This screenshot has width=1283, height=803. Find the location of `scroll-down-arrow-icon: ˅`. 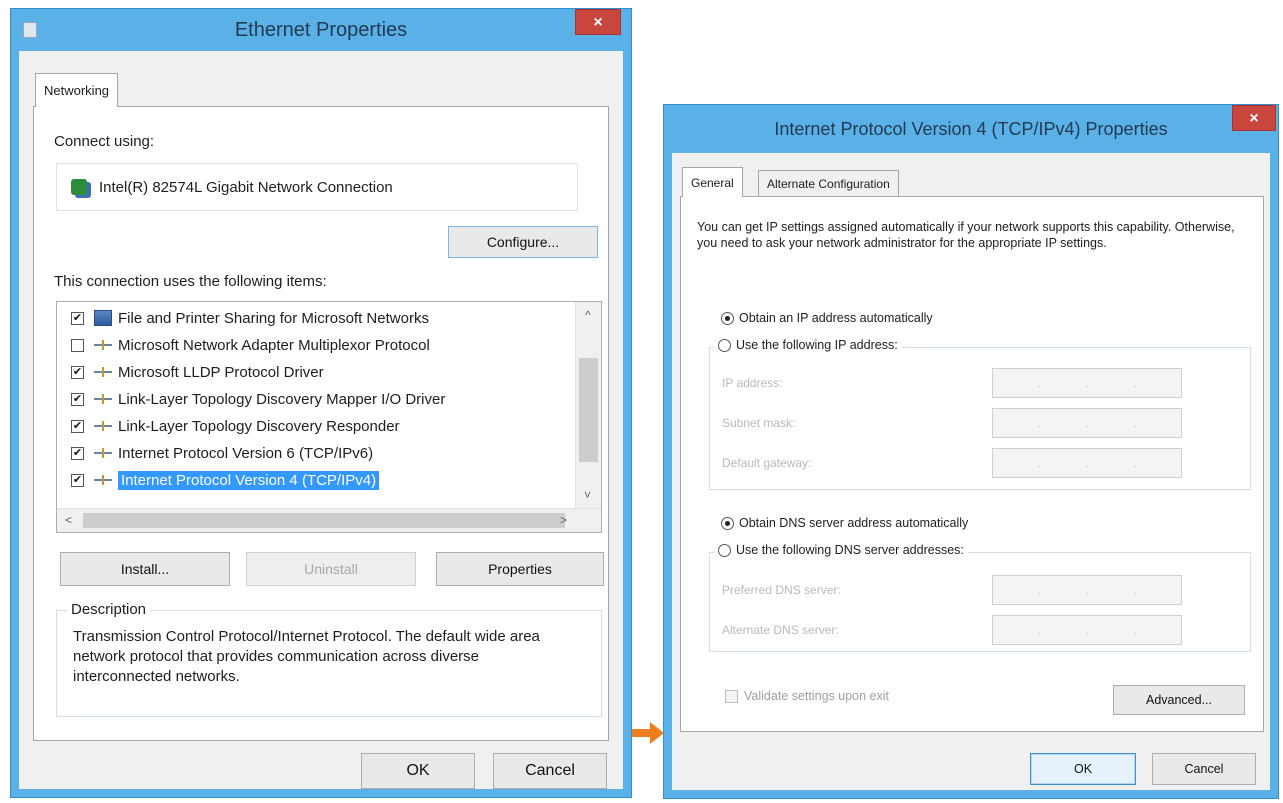

scroll-down-arrow-icon: ˅ is located at coordinates (587, 495).